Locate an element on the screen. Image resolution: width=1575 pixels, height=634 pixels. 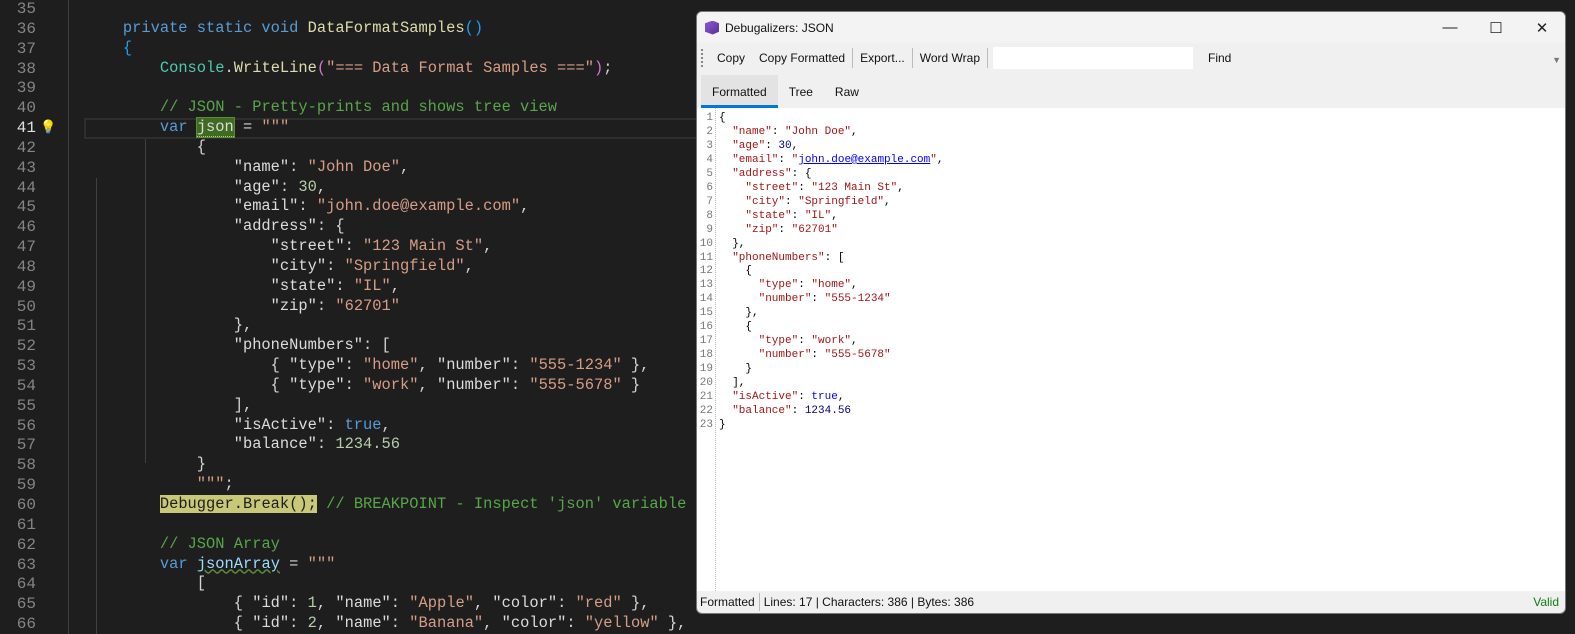
json-line: "address": { is located at coordinates (765, 174).